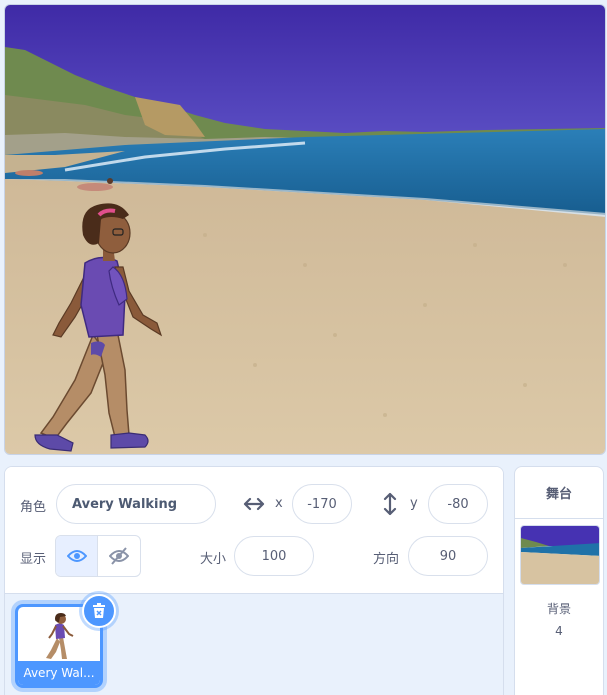  What do you see at coordinates (559, 631) in the screenshot?
I see `backdrops-count: 4` at bounding box center [559, 631].